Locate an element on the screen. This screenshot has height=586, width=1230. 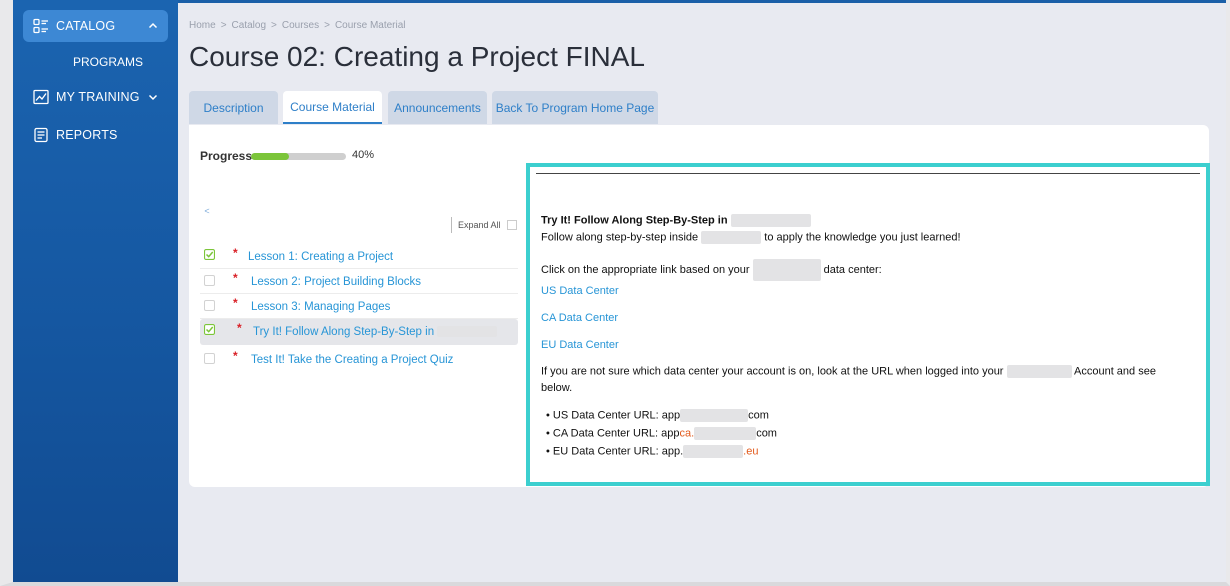
eu-data-center-link: EU Data Center is located at coordinates (580, 345).